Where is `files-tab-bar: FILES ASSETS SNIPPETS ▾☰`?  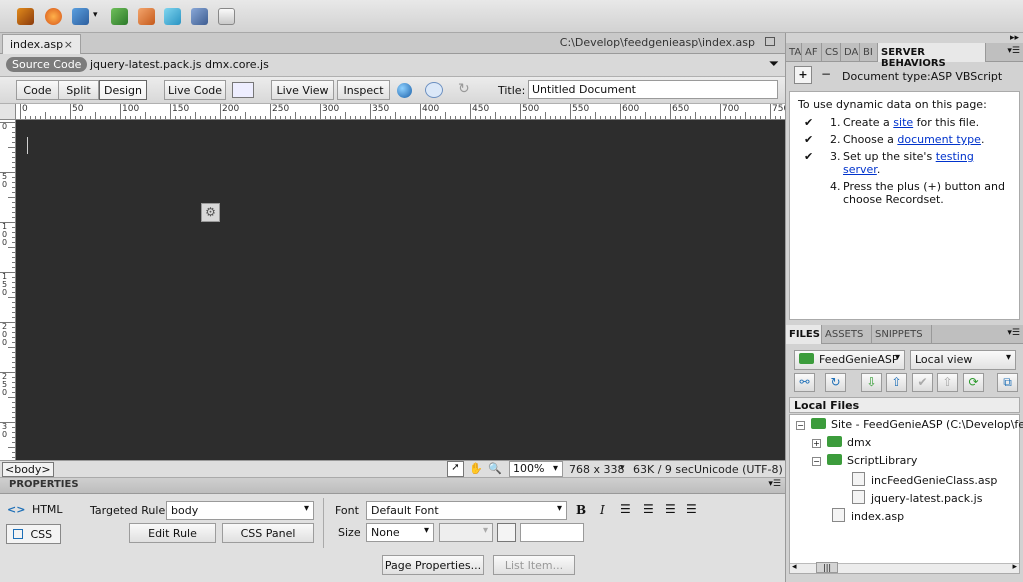 files-tab-bar: FILES ASSETS SNIPPETS ▾☰ is located at coordinates (904, 334).